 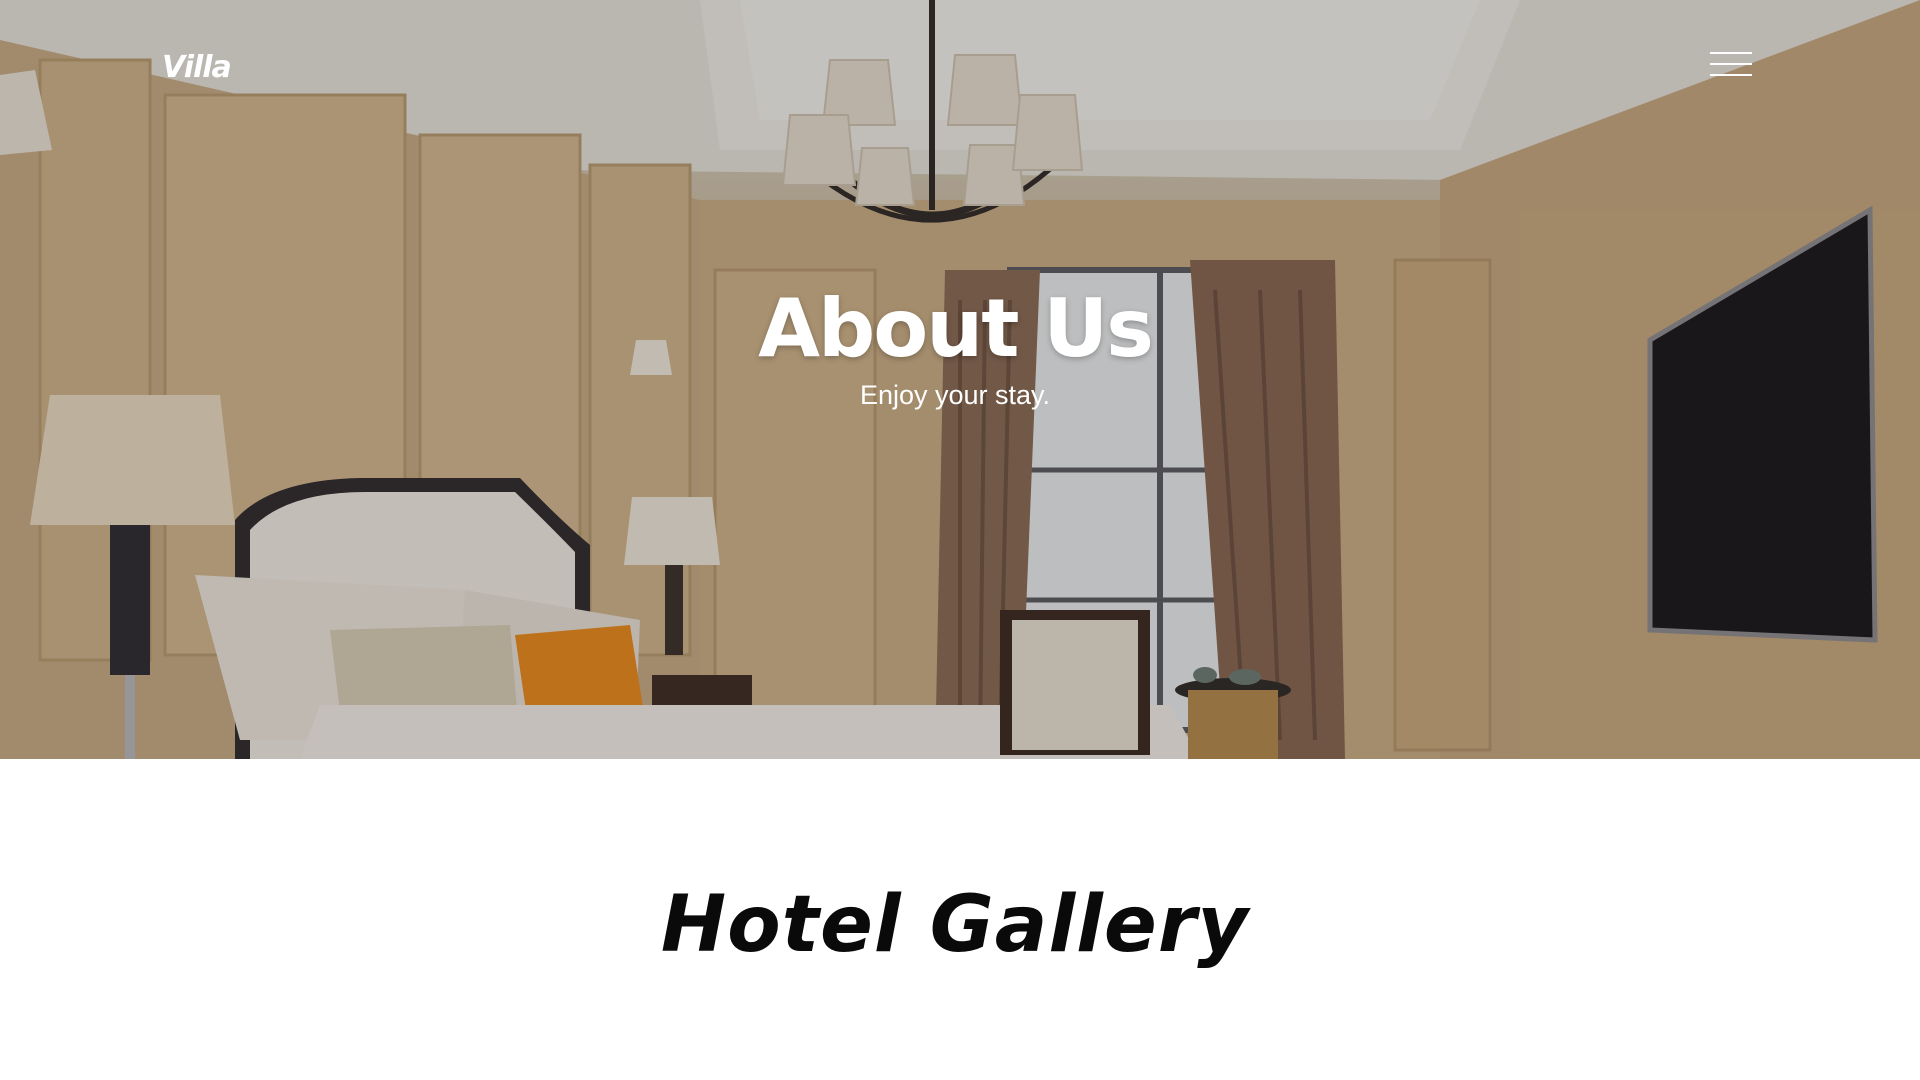 What do you see at coordinates (955, 395) in the screenshot?
I see `page-subtitle: Enjoy your stay.` at bounding box center [955, 395].